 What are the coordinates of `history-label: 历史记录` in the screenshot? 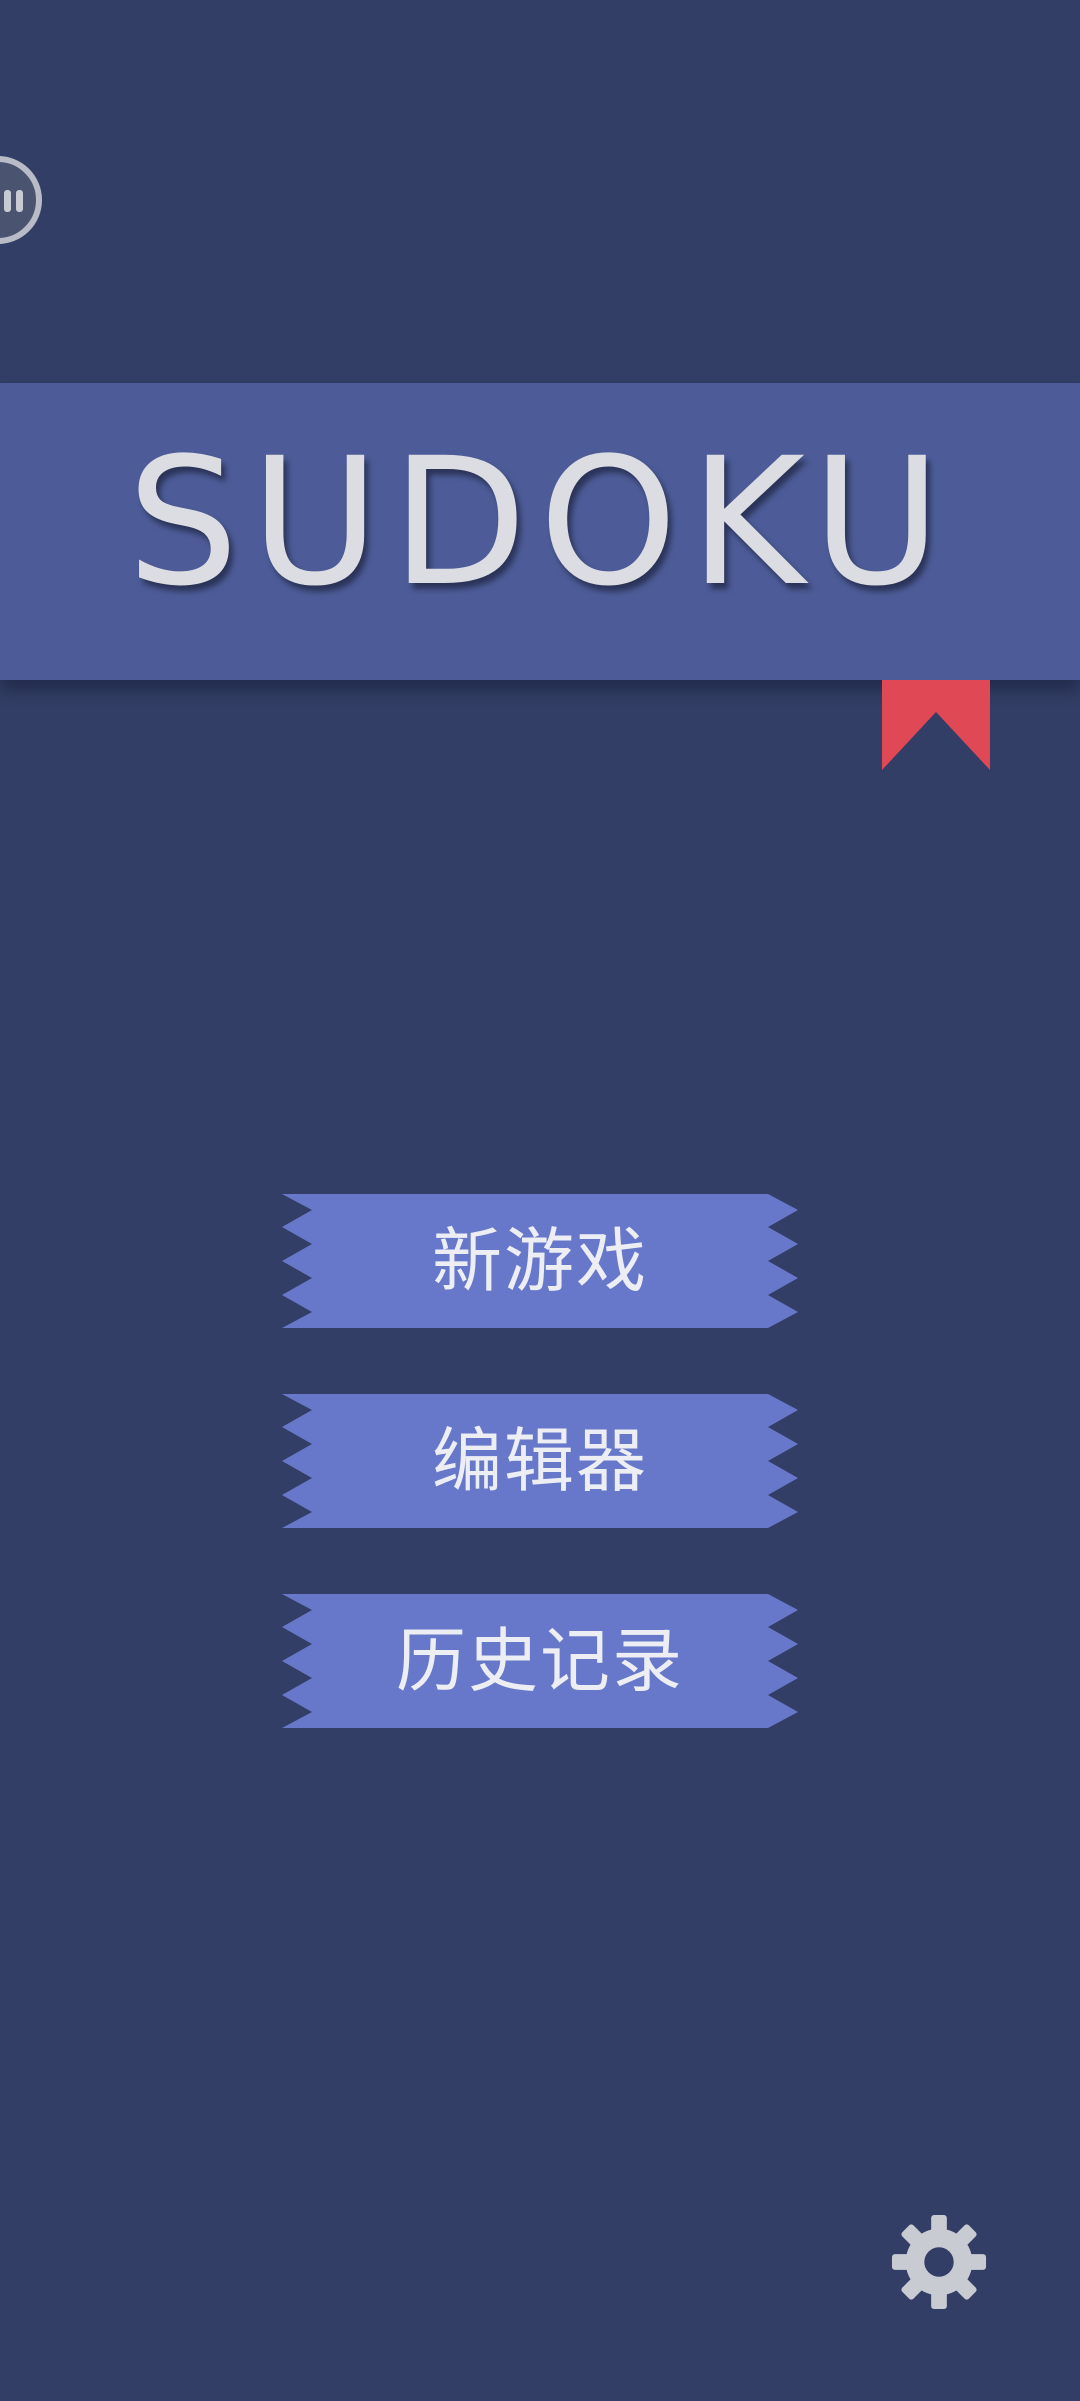 It's located at (540, 1661).